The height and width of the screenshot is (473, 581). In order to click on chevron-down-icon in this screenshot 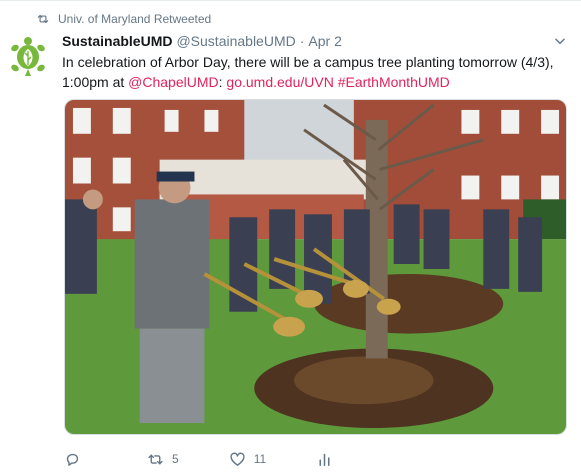, I will do `click(560, 41)`.